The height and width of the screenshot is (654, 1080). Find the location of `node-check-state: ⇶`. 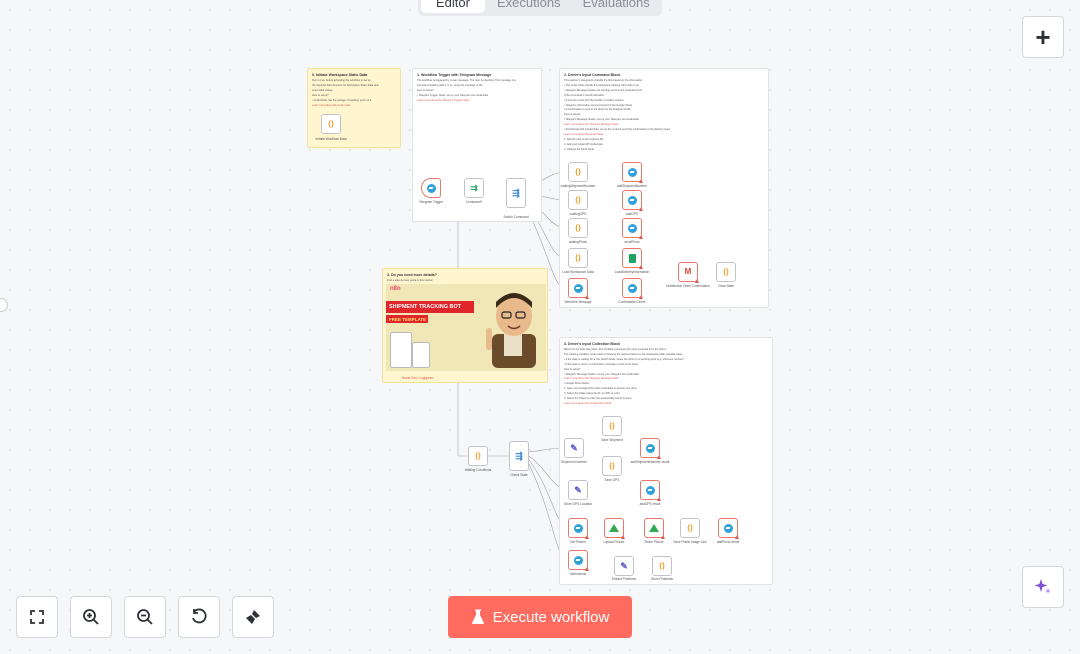

node-check-state: ⇶ is located at coordinates (519, 456).